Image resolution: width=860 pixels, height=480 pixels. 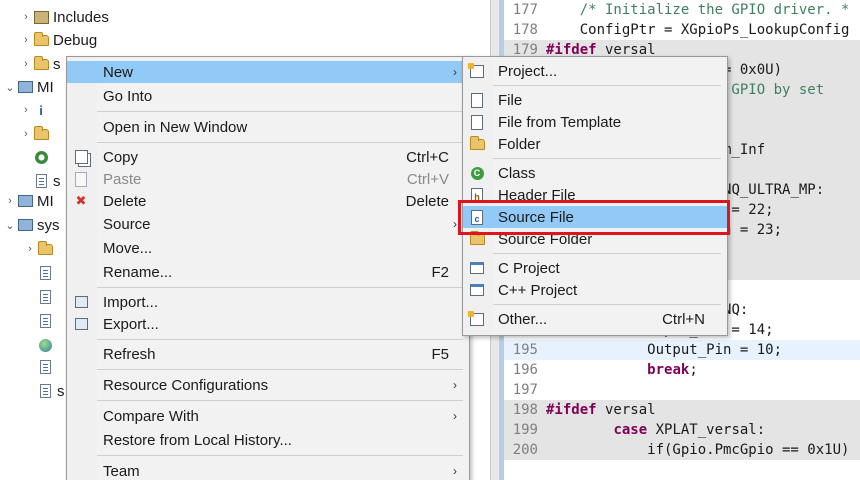 I want to click on include-icon: i, so click(x=41, y=110).